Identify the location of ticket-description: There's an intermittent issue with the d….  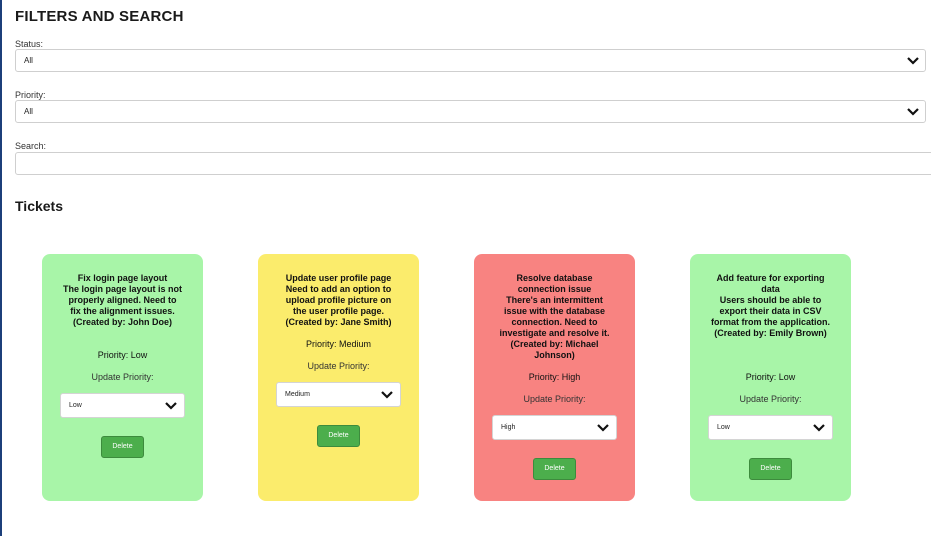
(554, 316).